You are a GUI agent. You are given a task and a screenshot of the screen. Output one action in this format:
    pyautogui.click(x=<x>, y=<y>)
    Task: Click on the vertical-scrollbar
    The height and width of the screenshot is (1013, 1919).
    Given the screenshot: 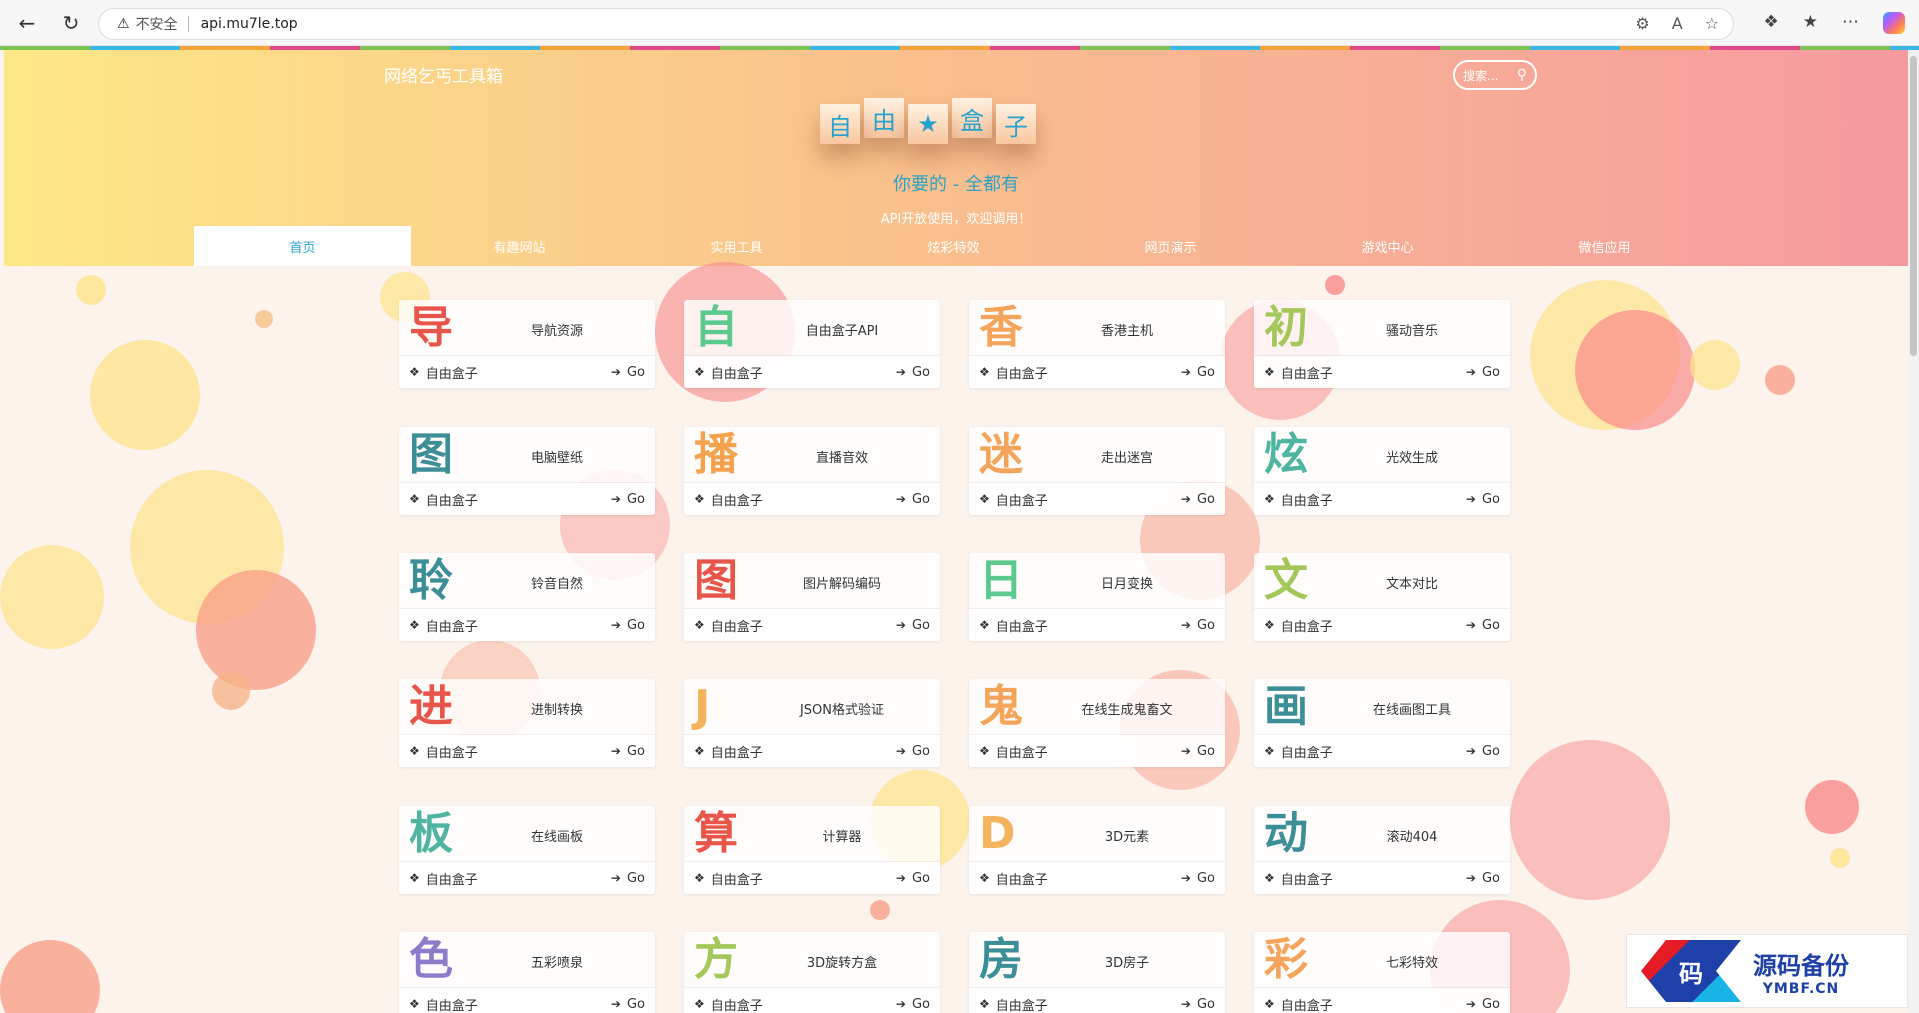 What is the action you would take?
    pyautogui.click(x=1913, y=531)
    